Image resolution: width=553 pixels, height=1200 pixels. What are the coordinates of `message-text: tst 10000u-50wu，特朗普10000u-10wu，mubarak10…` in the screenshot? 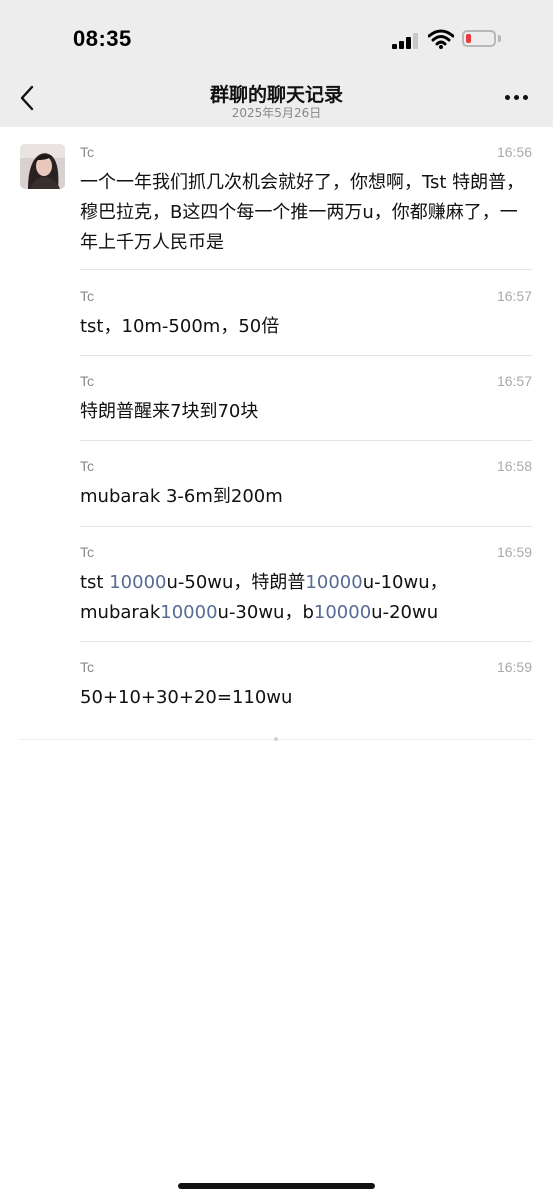 It's located at (306, 598).